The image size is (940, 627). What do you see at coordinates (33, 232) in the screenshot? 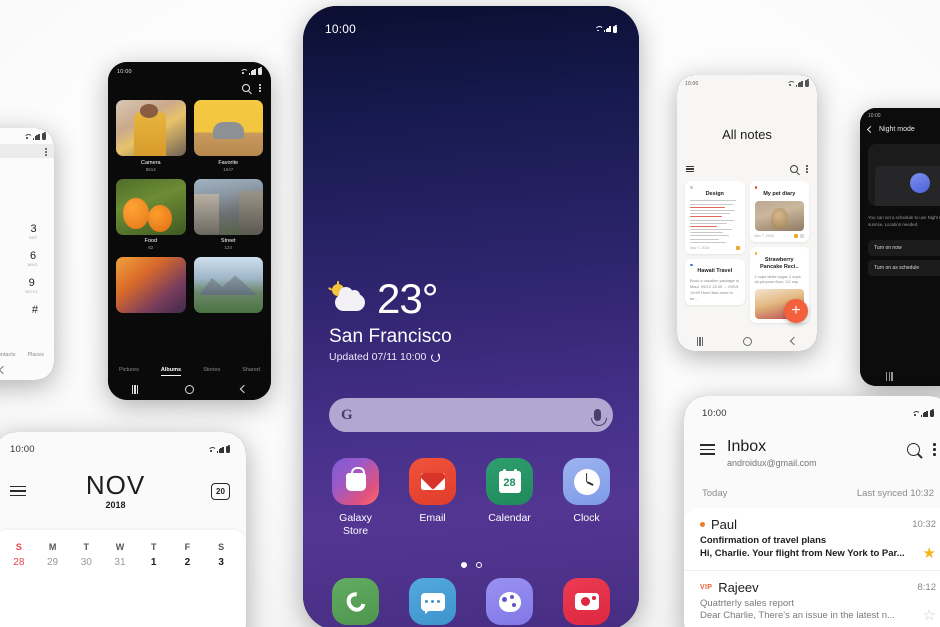
I see `dialpad-key: 3 DEF` at bounding box center [33, 232].